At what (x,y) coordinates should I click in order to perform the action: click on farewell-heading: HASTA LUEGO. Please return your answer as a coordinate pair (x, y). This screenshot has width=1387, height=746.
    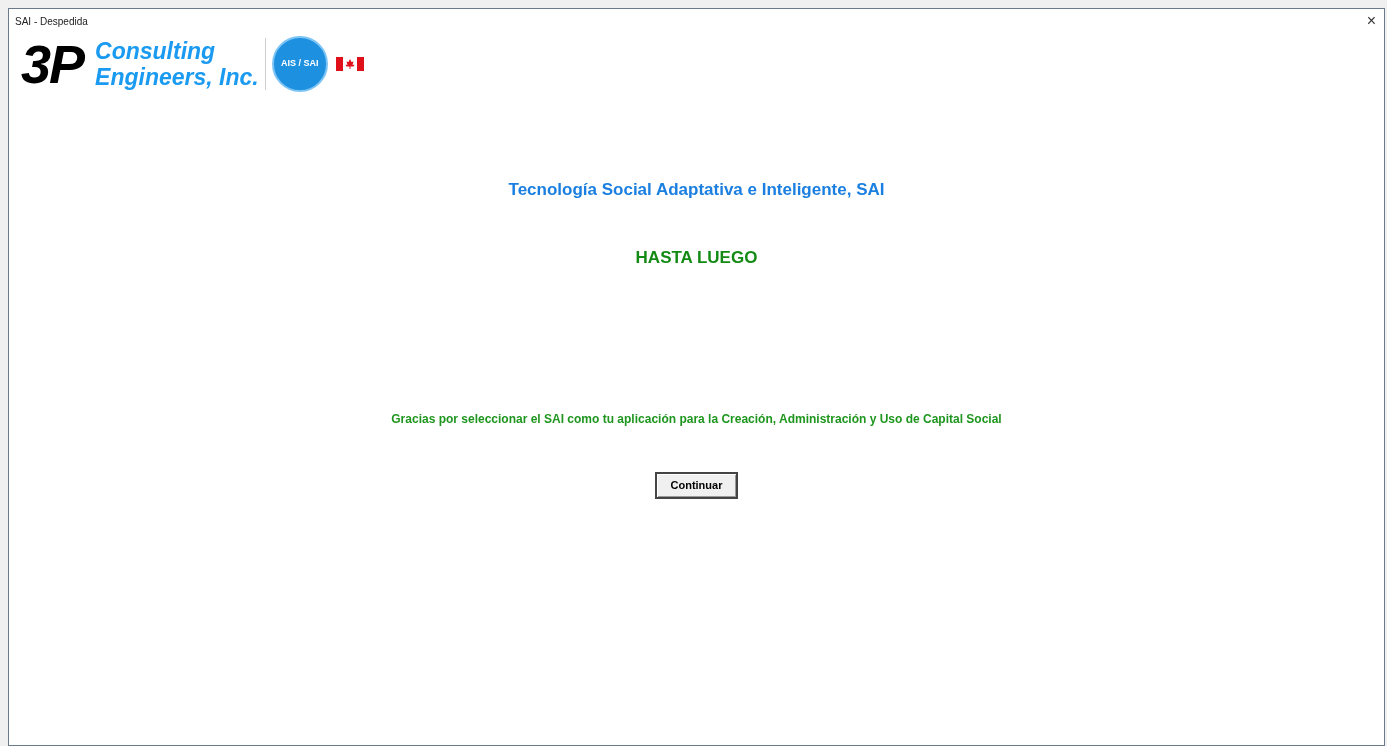
    Looking at the image, I should click on (696, 257).